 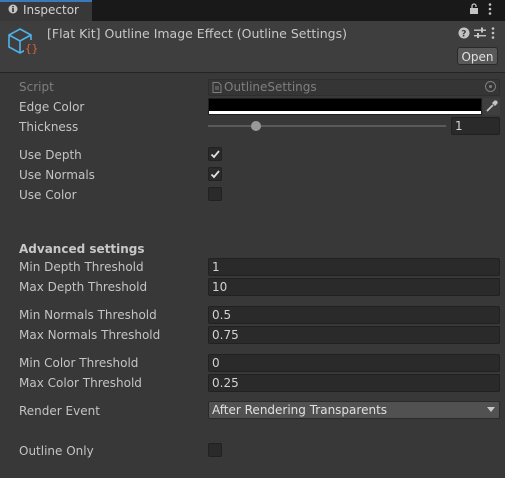 I want to click on use-depth-label: Use Depth, so click(x=50, y=155).